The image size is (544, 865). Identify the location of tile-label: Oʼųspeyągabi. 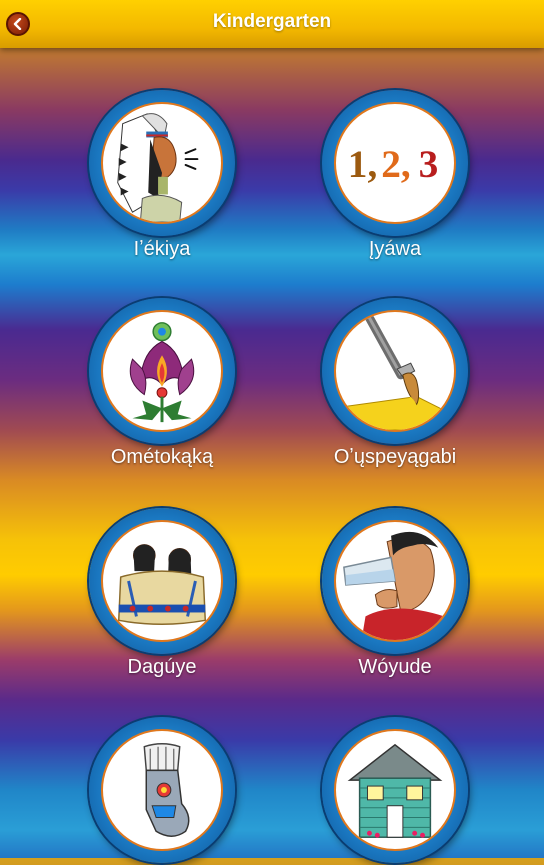
(395, 457).